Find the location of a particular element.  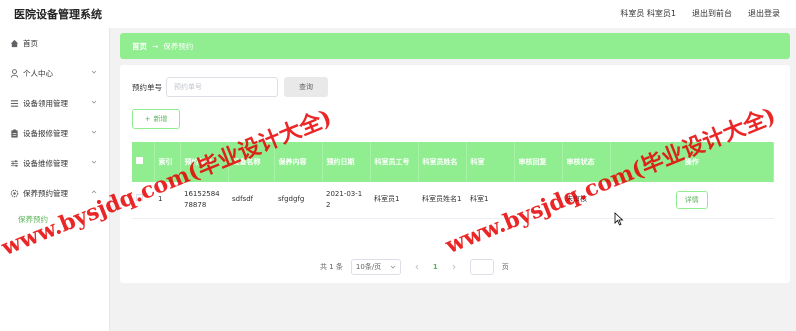

row-select-cell is located at coordinates (143, 200).